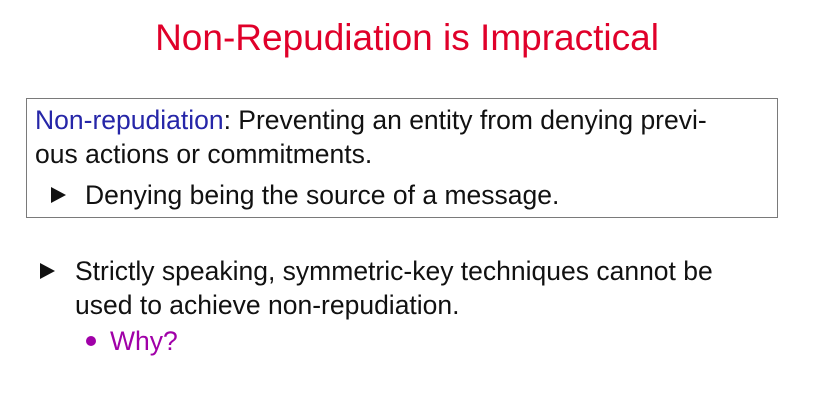  What do you see at coordinates (144, 341) in the screenshot?
I see `sub-bullet-text: Why?` at bounding box center [144, 341].